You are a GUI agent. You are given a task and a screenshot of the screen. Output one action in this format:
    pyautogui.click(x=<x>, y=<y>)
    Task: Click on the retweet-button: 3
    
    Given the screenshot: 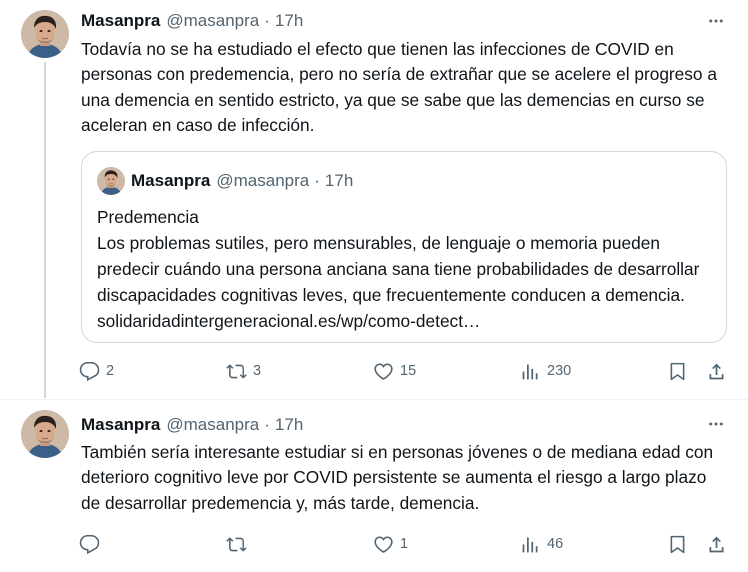 What is the action you would take?
    pyautogui.click(x=243, y=371)
    